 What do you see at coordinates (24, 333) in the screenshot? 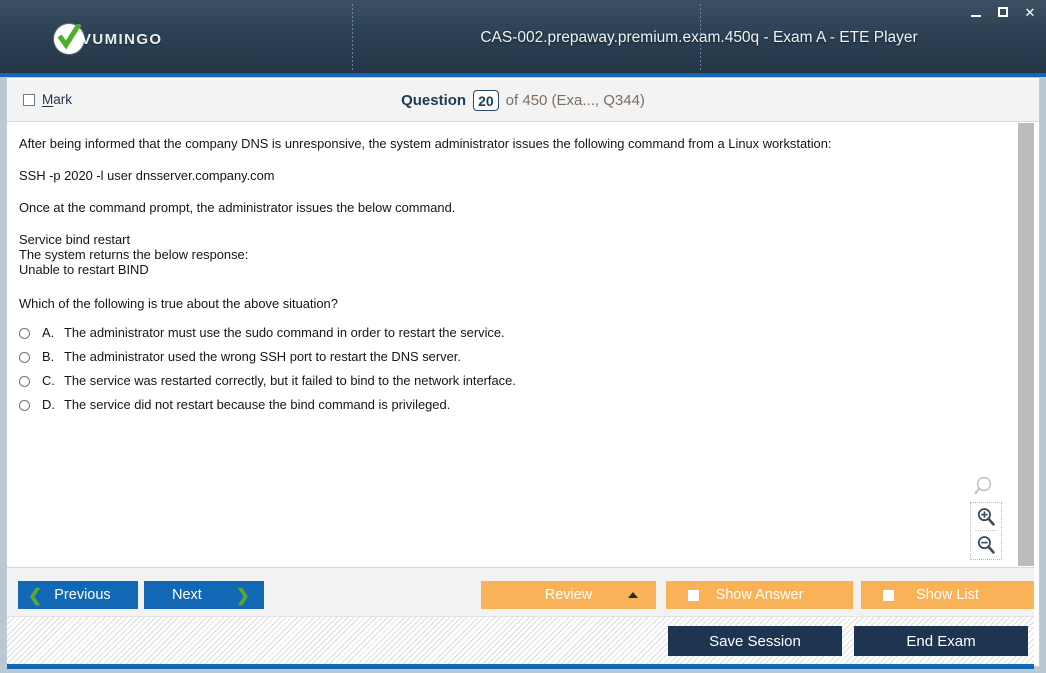
I see `radio-a` at bounding box center [24, 333].